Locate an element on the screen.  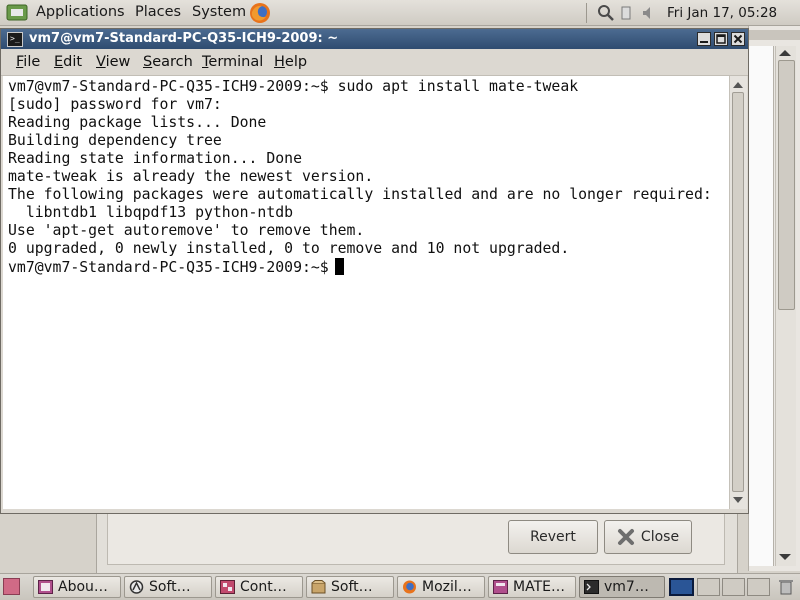
terminal-prompt: vm7@vm7-Standard-PC-Q35-ICH9-2009:~$ is located at coordinates (168, 267).